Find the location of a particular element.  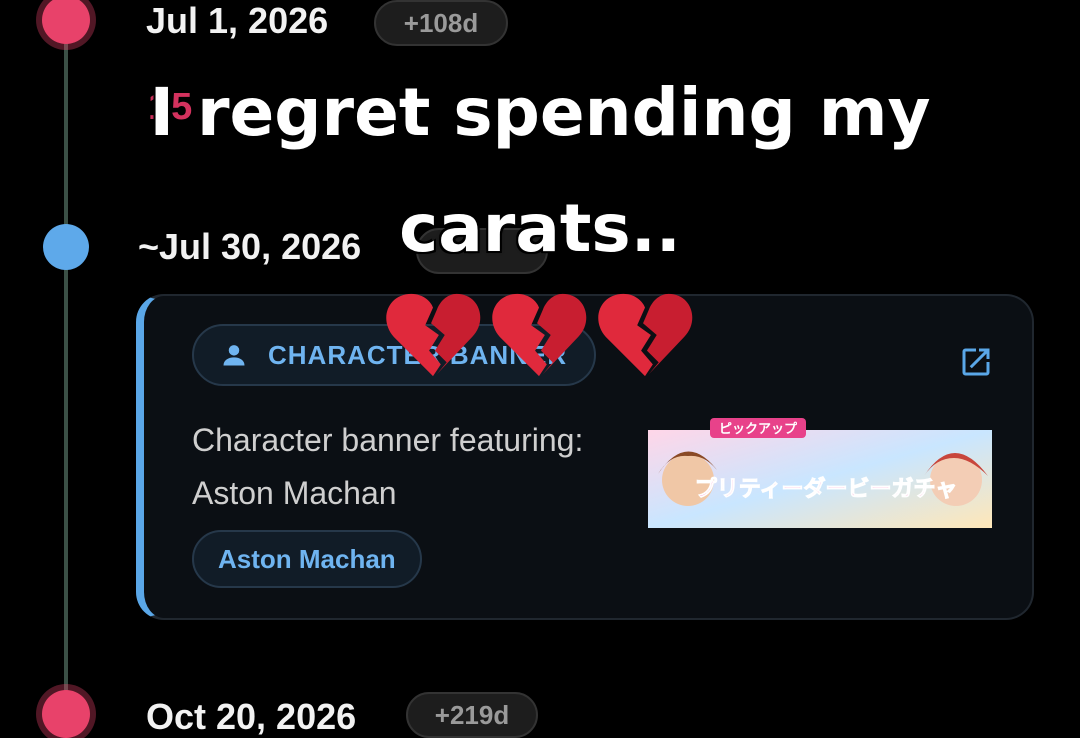

banner-main-text: プリティーダービーガチャ is located at coordinates (826, 489).